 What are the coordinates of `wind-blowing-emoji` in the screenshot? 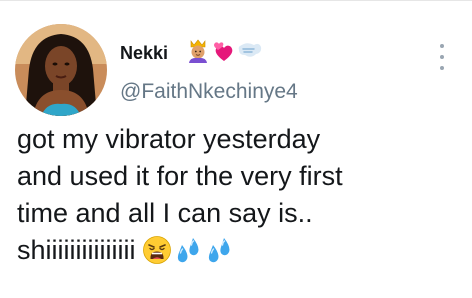 It's located at (250, 50).